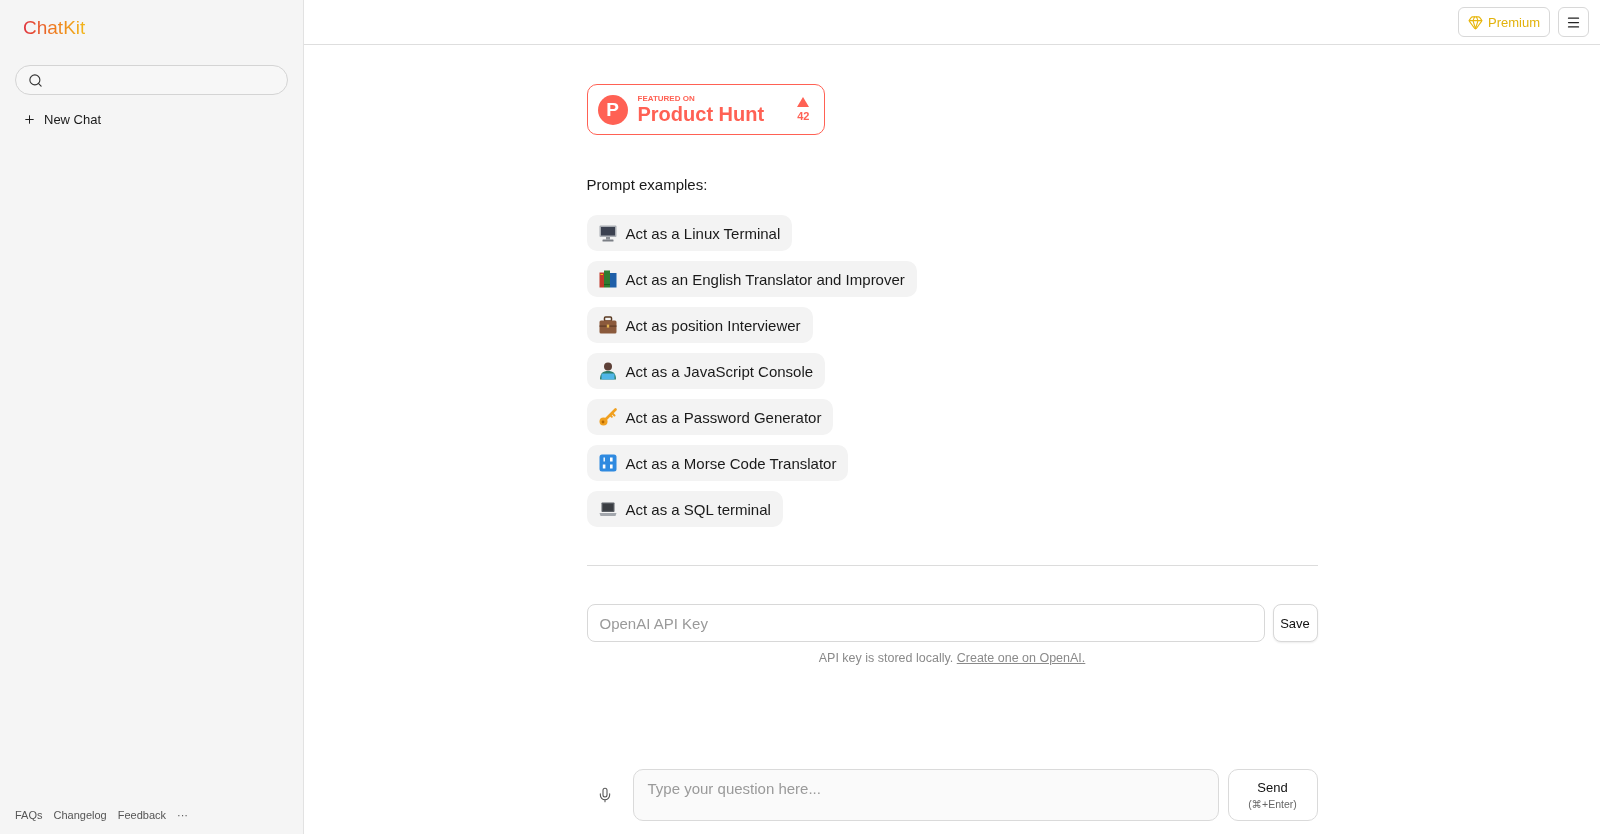 Image resolution: width=1600 pixels, height=834 pixels. Describe the element at coordinates (607, 371) in the screenshot. I see `person-laptop-icon` at that location.